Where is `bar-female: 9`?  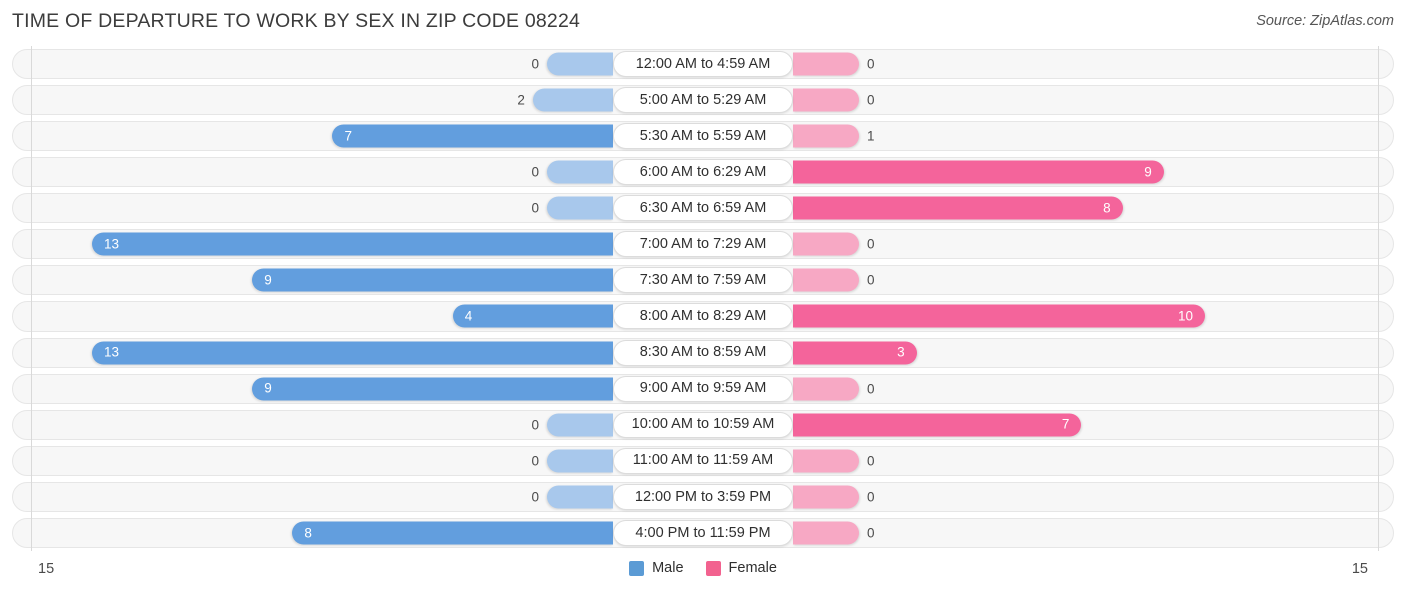 bar-female: 9 is located at coordinates (978, 172).